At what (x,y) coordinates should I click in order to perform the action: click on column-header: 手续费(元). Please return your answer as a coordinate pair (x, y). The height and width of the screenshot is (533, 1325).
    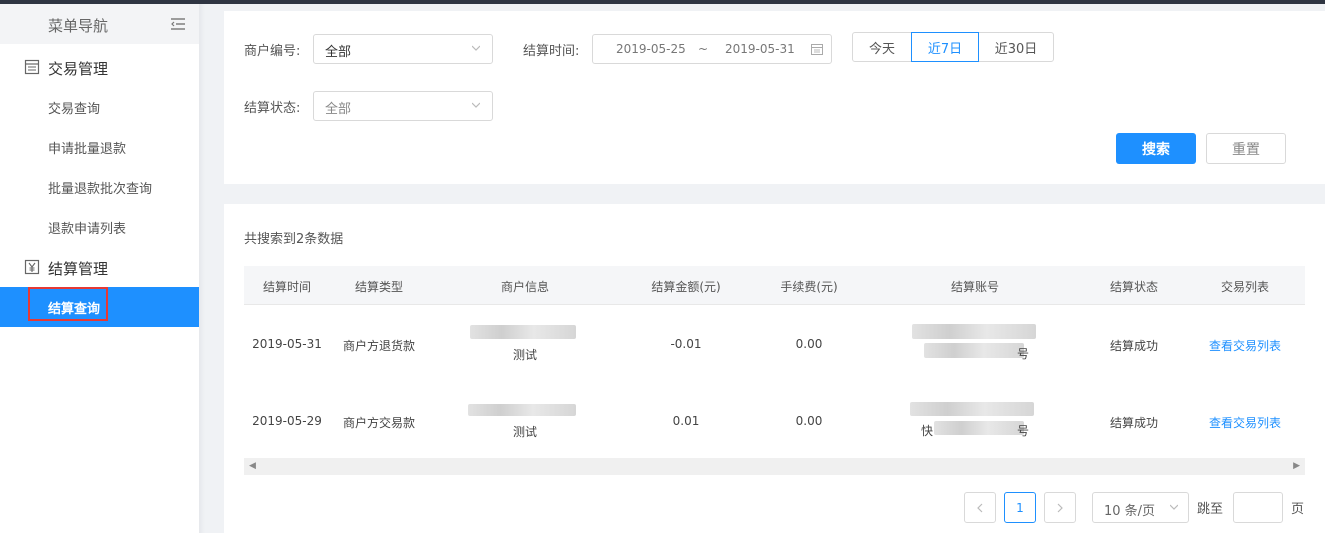
    Looking at the image, I should click on (809, 287).